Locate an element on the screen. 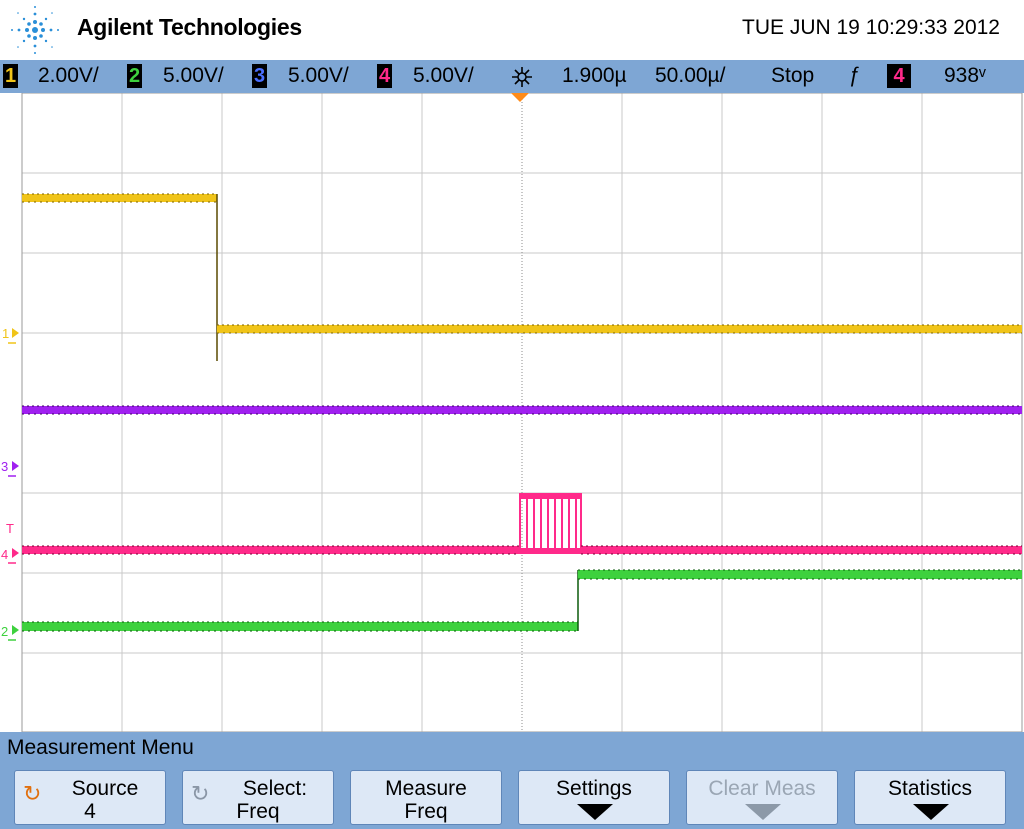  timebase-value: 50.00µ/ is located at coordinates (690, 75).